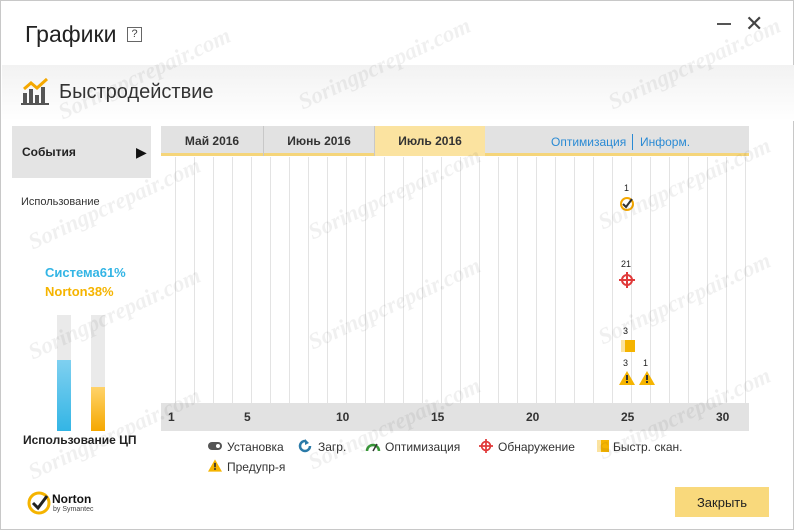  Describe the element at coordinates (80, 440) in the screenshot. I see `cpu-usage-caption: Использование ЦП` at that location.